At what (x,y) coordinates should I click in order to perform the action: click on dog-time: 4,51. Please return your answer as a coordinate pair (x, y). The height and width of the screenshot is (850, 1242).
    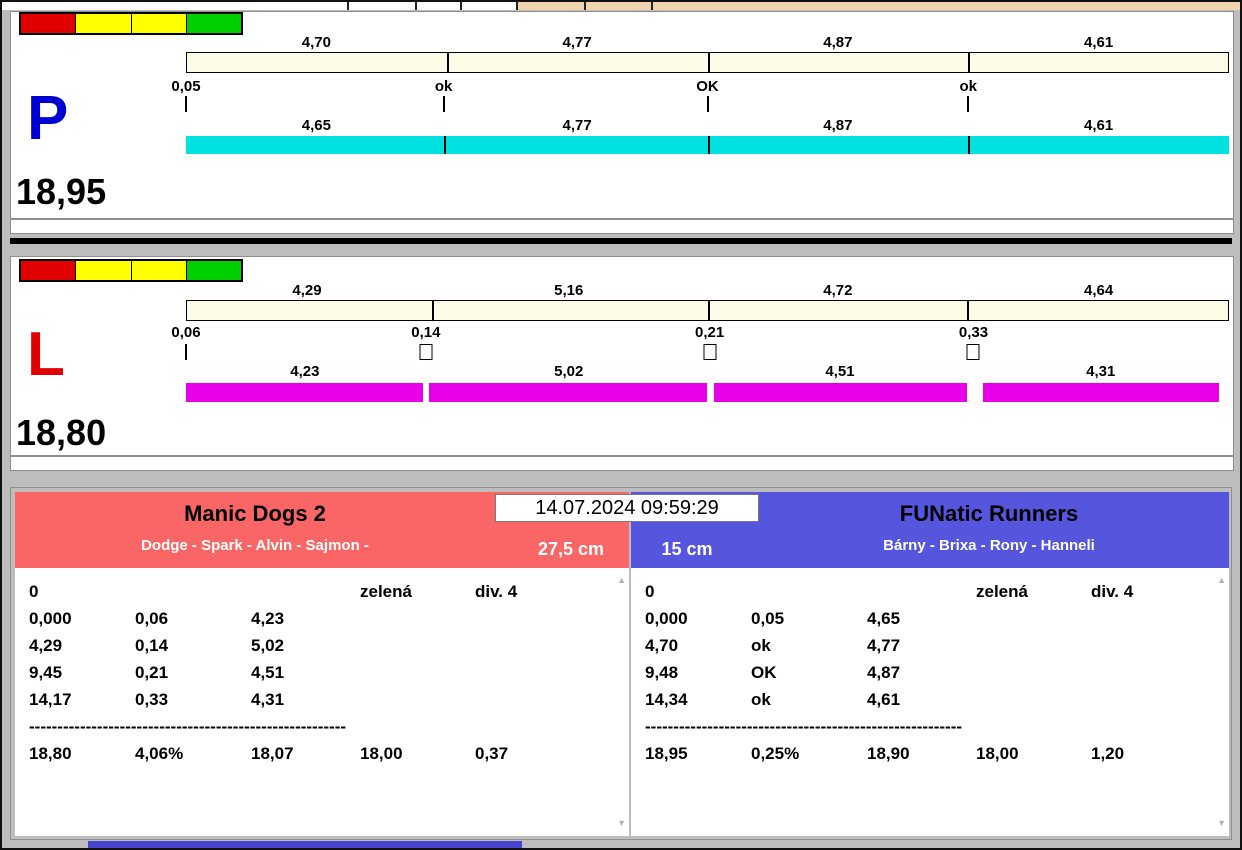
    Looking at the image, I should click on (268, 672).